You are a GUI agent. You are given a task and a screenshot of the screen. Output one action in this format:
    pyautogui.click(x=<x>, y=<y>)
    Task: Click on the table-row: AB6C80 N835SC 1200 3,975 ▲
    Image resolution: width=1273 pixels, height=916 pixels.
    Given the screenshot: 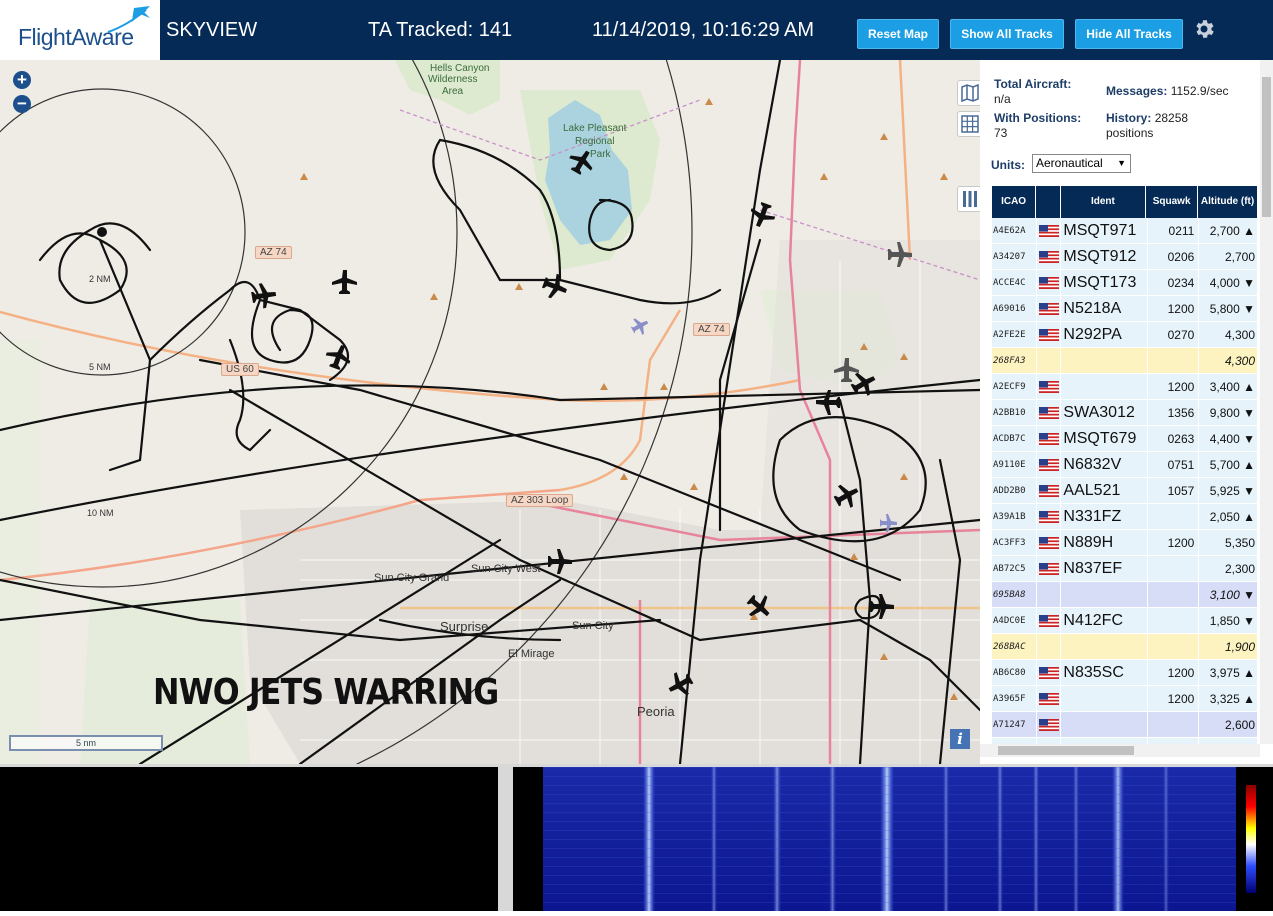 What is the action you would take?
    pyautogui.click(x=1125, y=673)
    